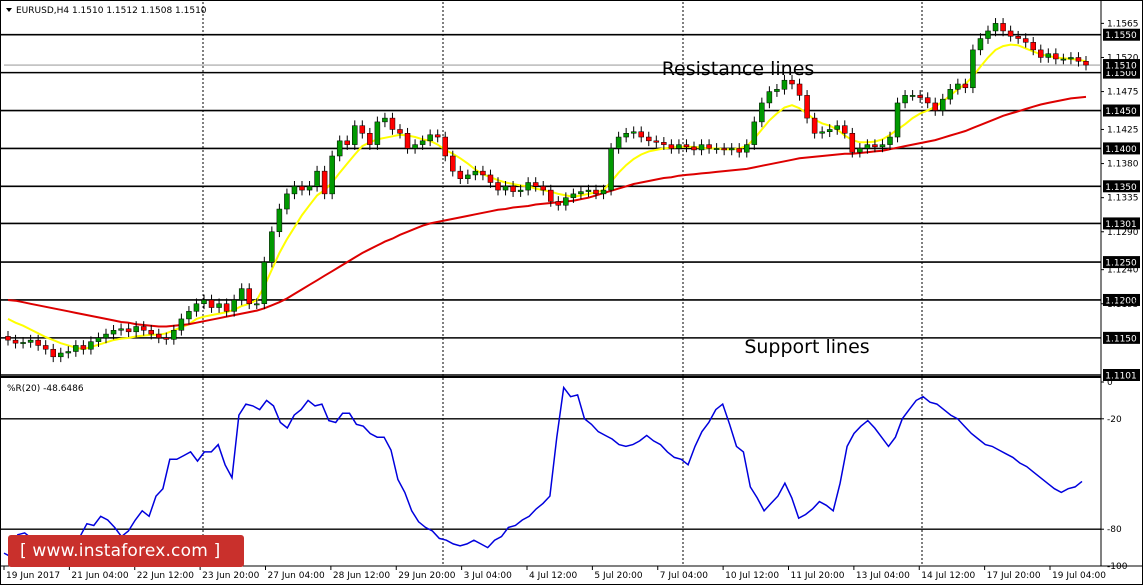  Describe the element at coordinates (738, 69) in the screenshot. I see `resistance-annotation: Resistance lines` at that location.